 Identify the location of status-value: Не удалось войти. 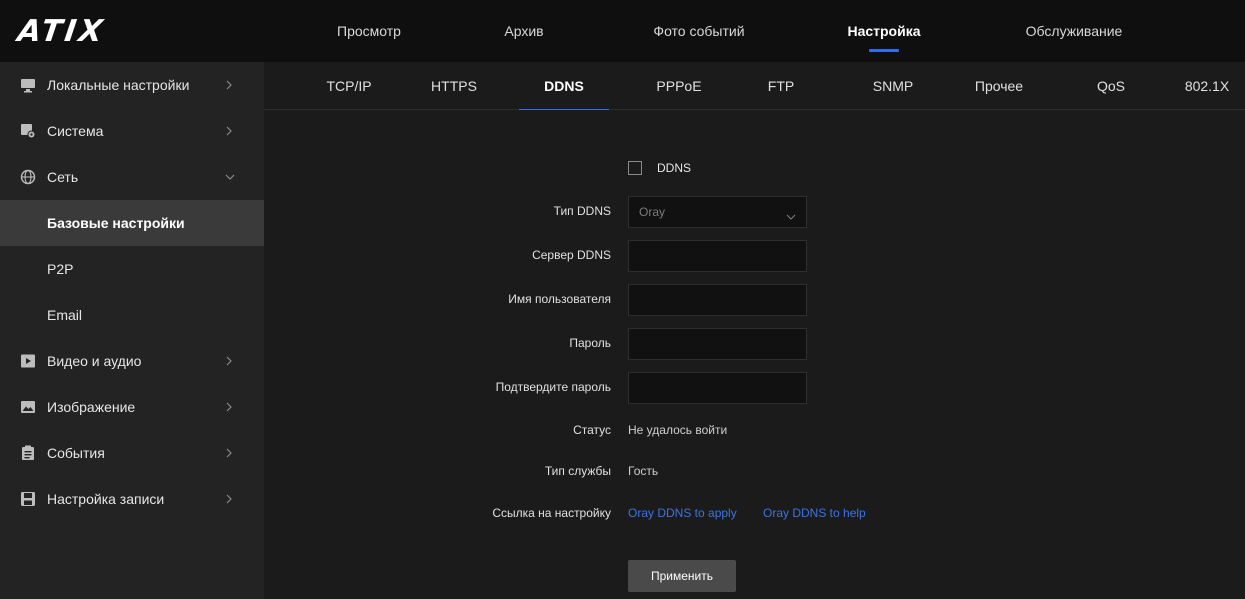
(678, 430).